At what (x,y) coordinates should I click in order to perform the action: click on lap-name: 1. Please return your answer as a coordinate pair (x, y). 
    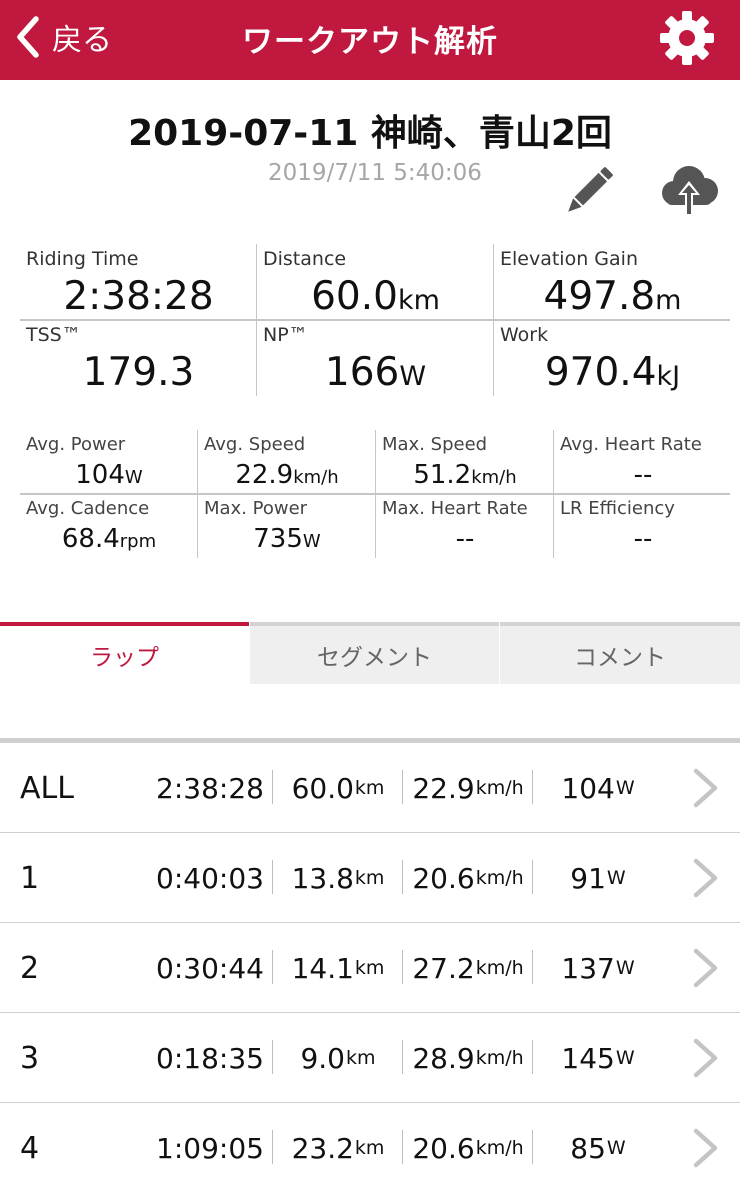
    Looking at the image, I should click on (30, 878).